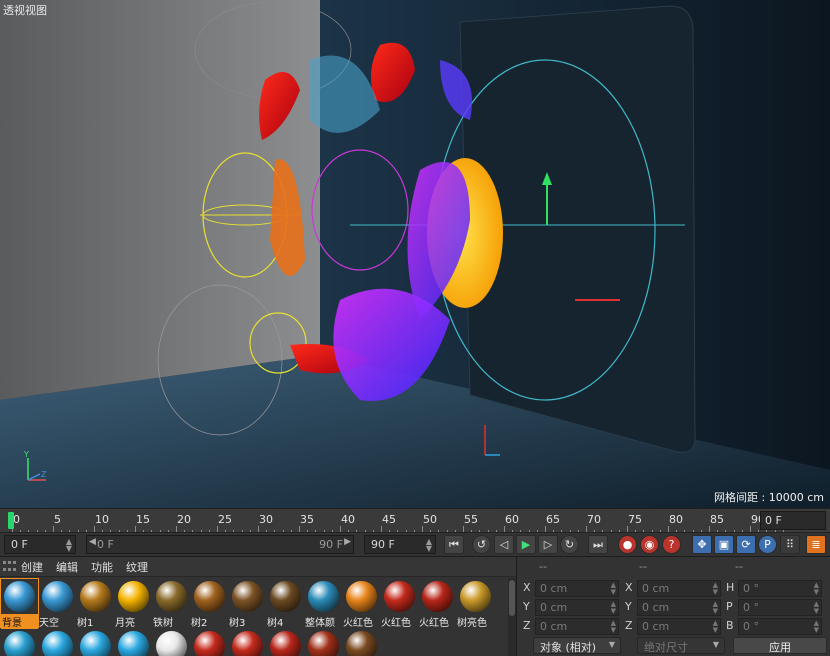 The width and height of the screenshot is (830, 656). What do you see at coordinates (275, 623) in the screenshot?
I see `material-name: 树4` at bounding box center [275, 623].